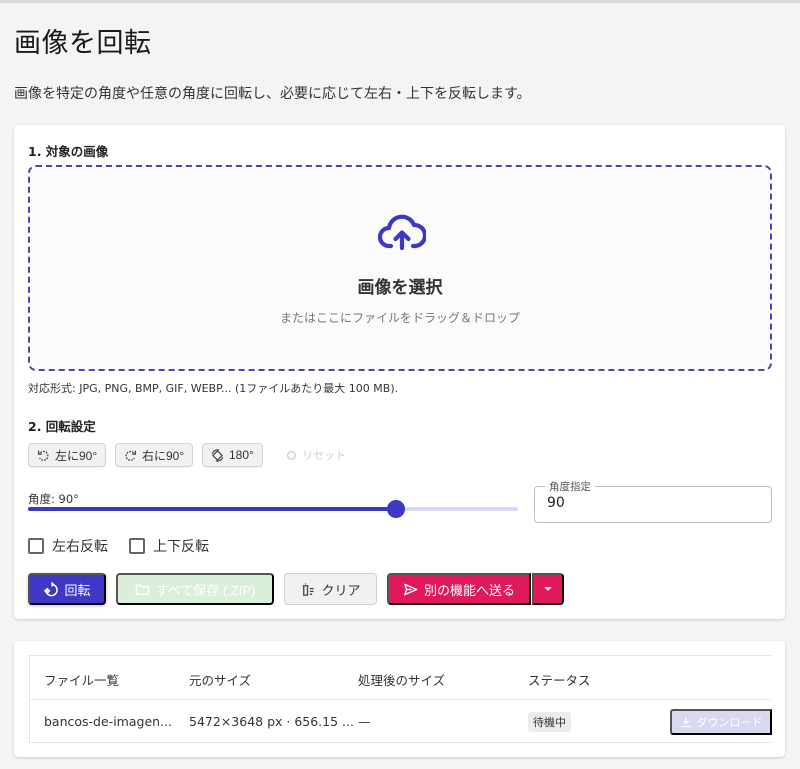 The height and width of the screenshot is (769, 800). I want to click on rotate-right-90-button: 右に90°, so click(154, 455).